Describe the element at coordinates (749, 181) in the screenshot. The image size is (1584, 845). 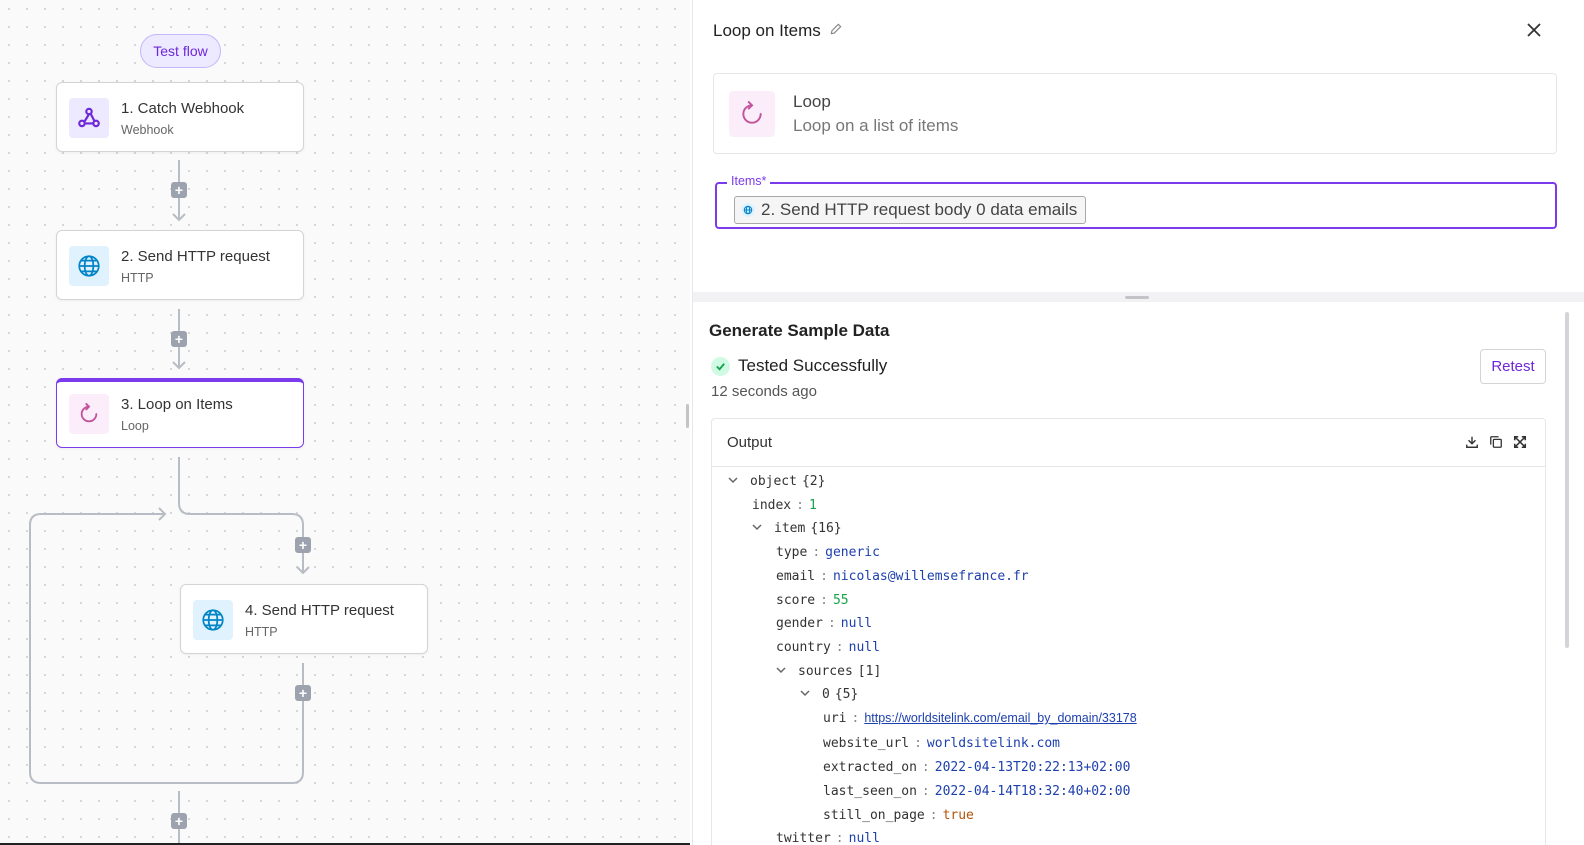
I see `items-label: Items*` at that location.